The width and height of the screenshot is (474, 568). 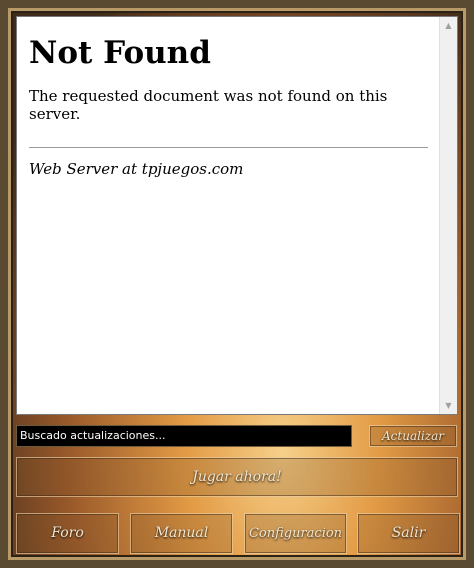 What do you see at coordinates (448, 25) in the screenshot?
I see `scroll-up-arrow-icon: ▲` at bounding box center [448, 25].